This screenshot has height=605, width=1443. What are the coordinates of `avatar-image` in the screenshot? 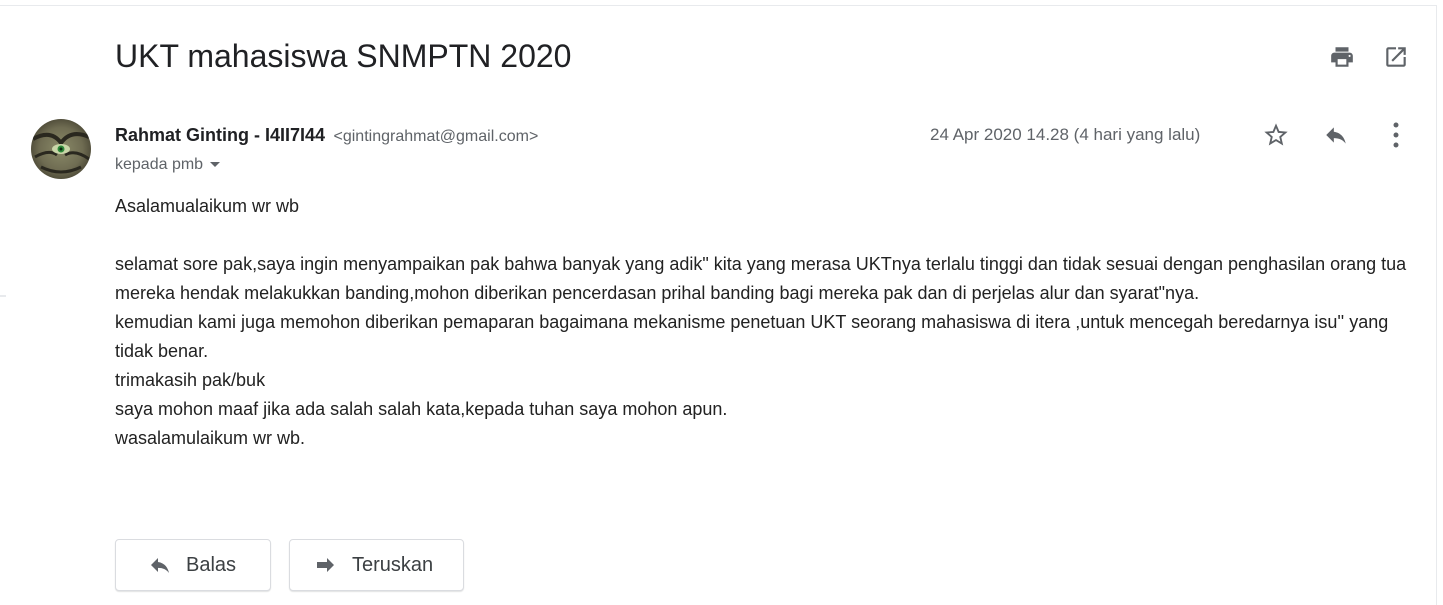 It's located at (61, 149).